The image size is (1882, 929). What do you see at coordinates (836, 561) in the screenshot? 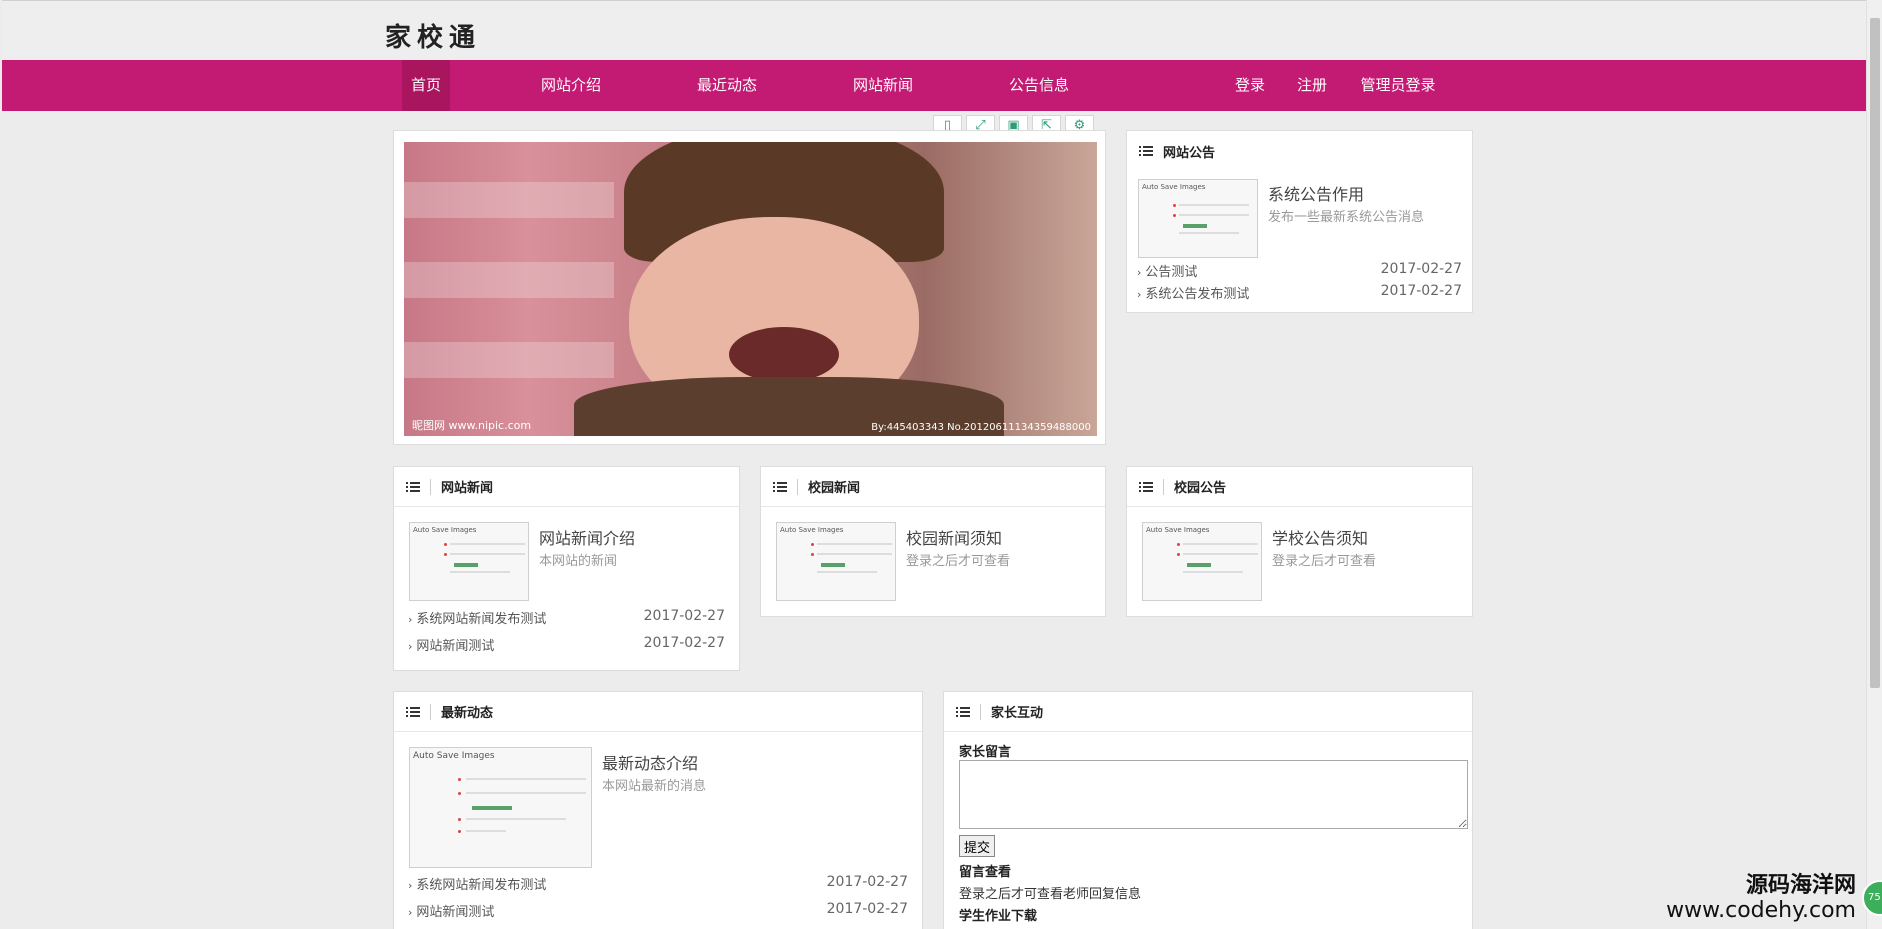
I see `campus-news-thumbnail: Auto Save Images` at bounding box center [836, 561].